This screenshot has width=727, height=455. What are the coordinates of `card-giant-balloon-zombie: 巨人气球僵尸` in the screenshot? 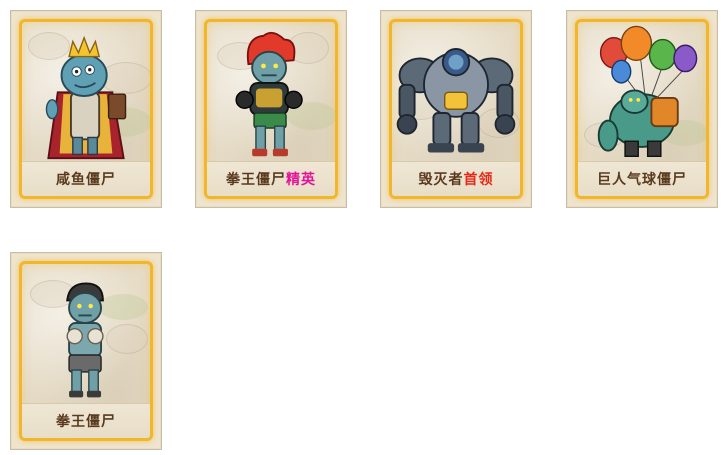 It's located at (642, 109).